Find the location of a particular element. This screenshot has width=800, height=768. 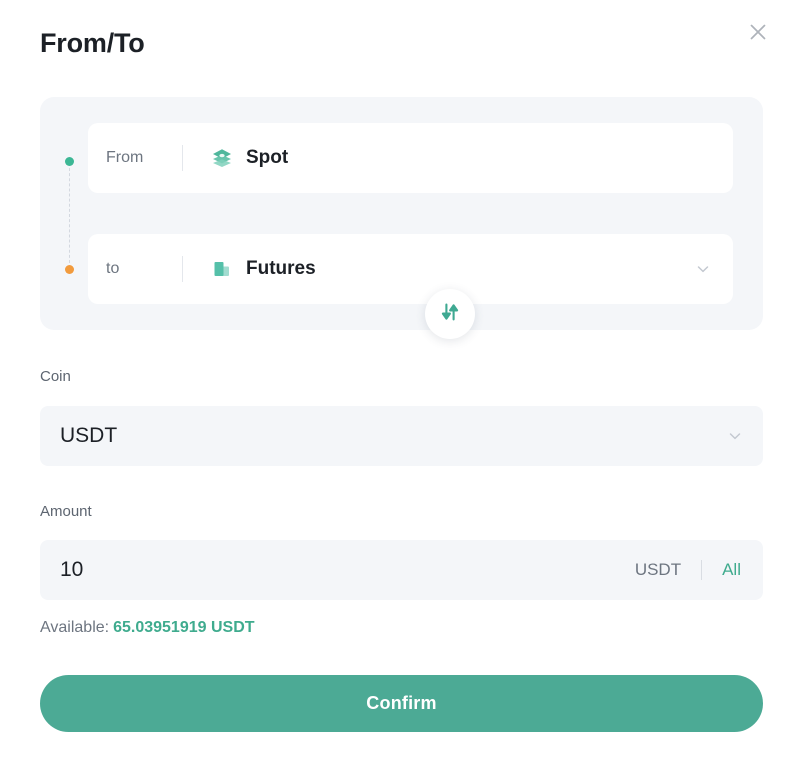

page-title: From/To is located at coordinates (92, 43).